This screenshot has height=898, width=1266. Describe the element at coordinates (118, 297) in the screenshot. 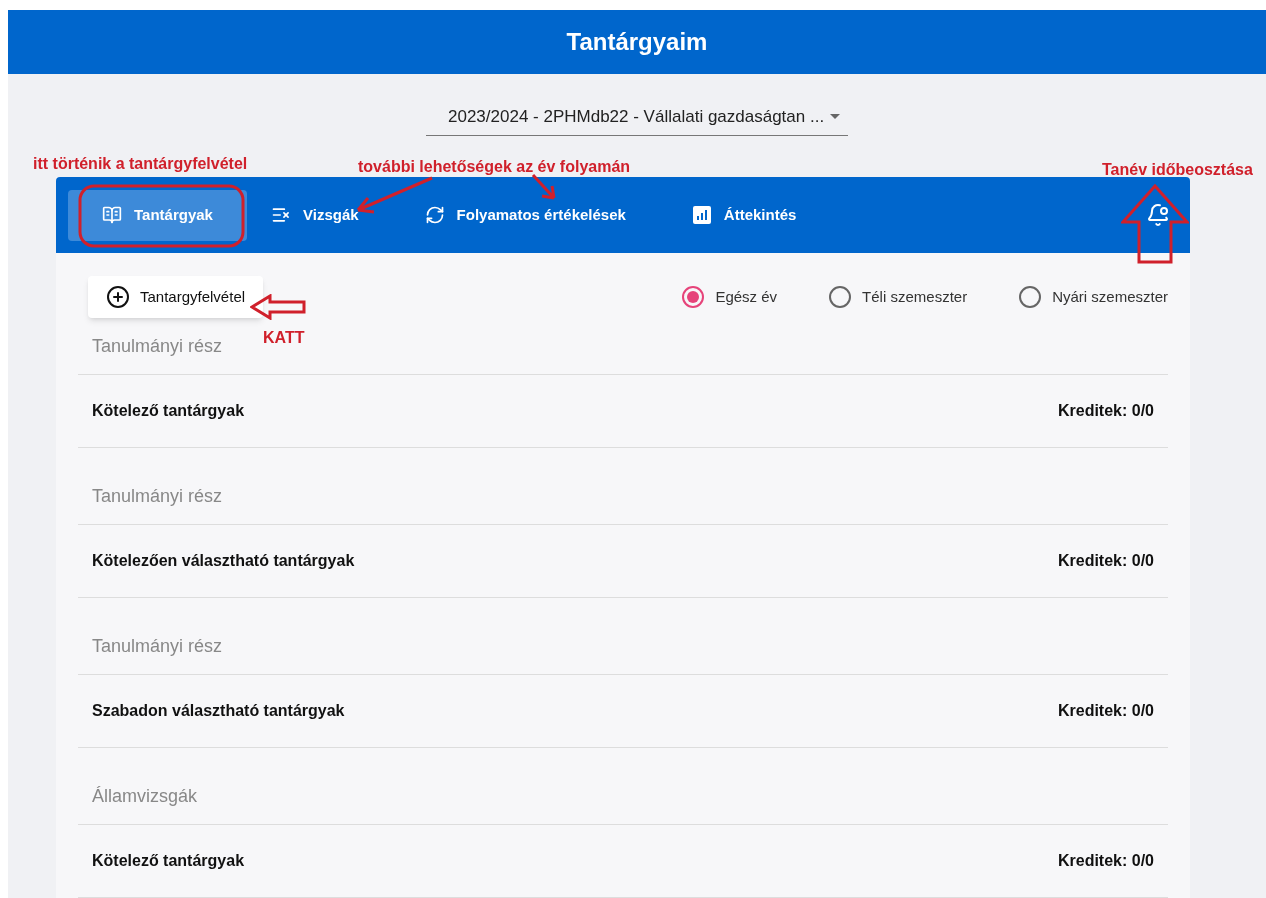

I see `plus-circle-icon` at that location.